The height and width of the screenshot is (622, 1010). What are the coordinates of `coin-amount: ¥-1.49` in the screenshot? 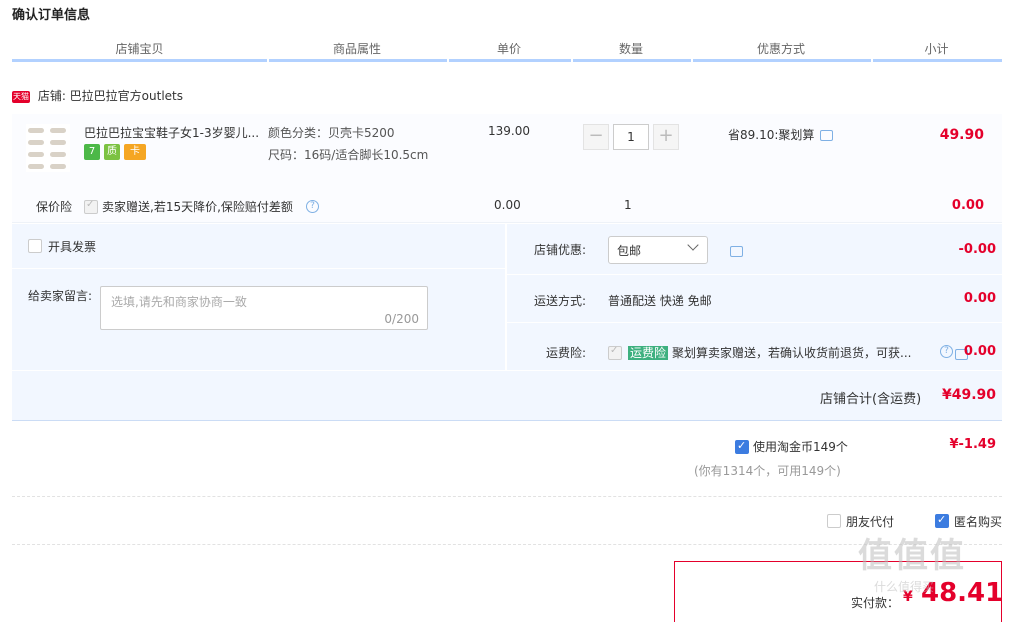 It's located at (972, 444).